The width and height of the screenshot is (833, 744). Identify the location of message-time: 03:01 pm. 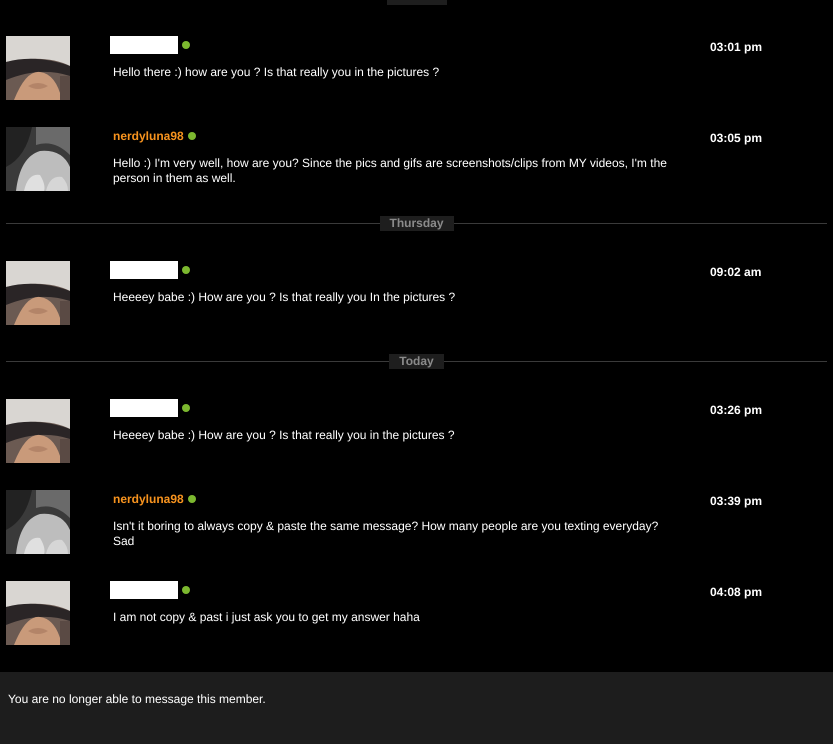
(736, 47).